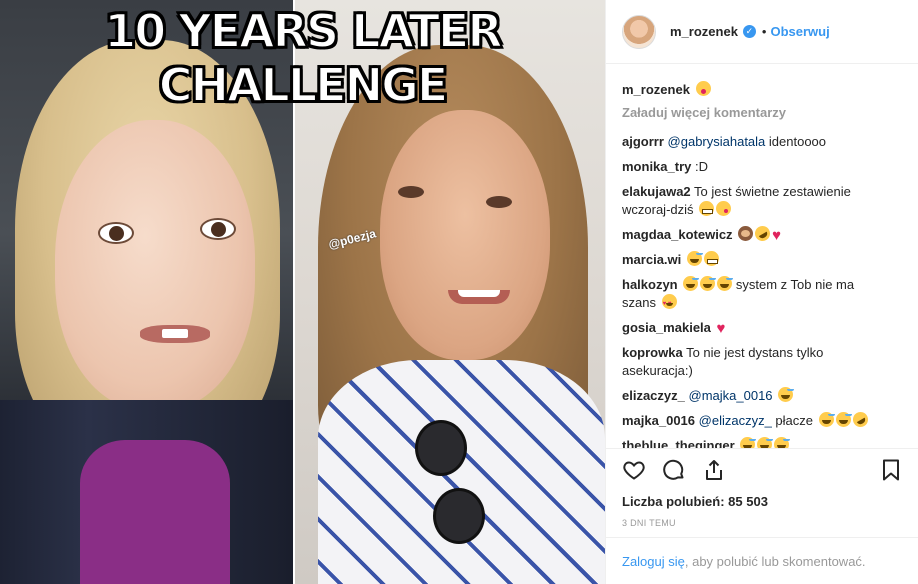 This screenshot has width=918, height=584. Describe the element at coordinates (762, 328) in the screenshot. I see `comment-row: gosia_makiela ♥` at that location.